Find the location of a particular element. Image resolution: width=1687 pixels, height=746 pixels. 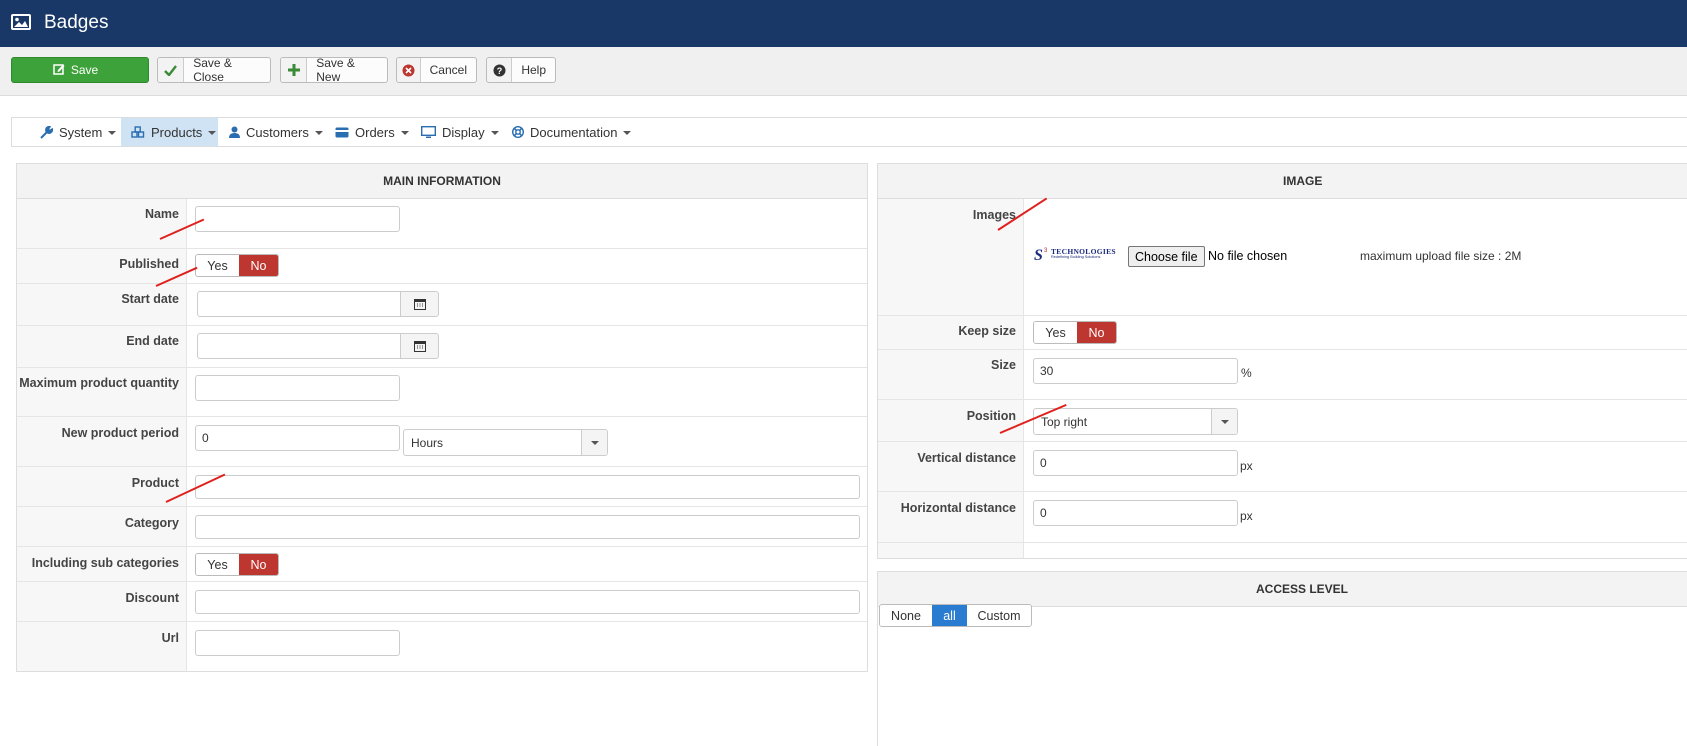

help-button: ? Help is located at coordinates (521, 70).